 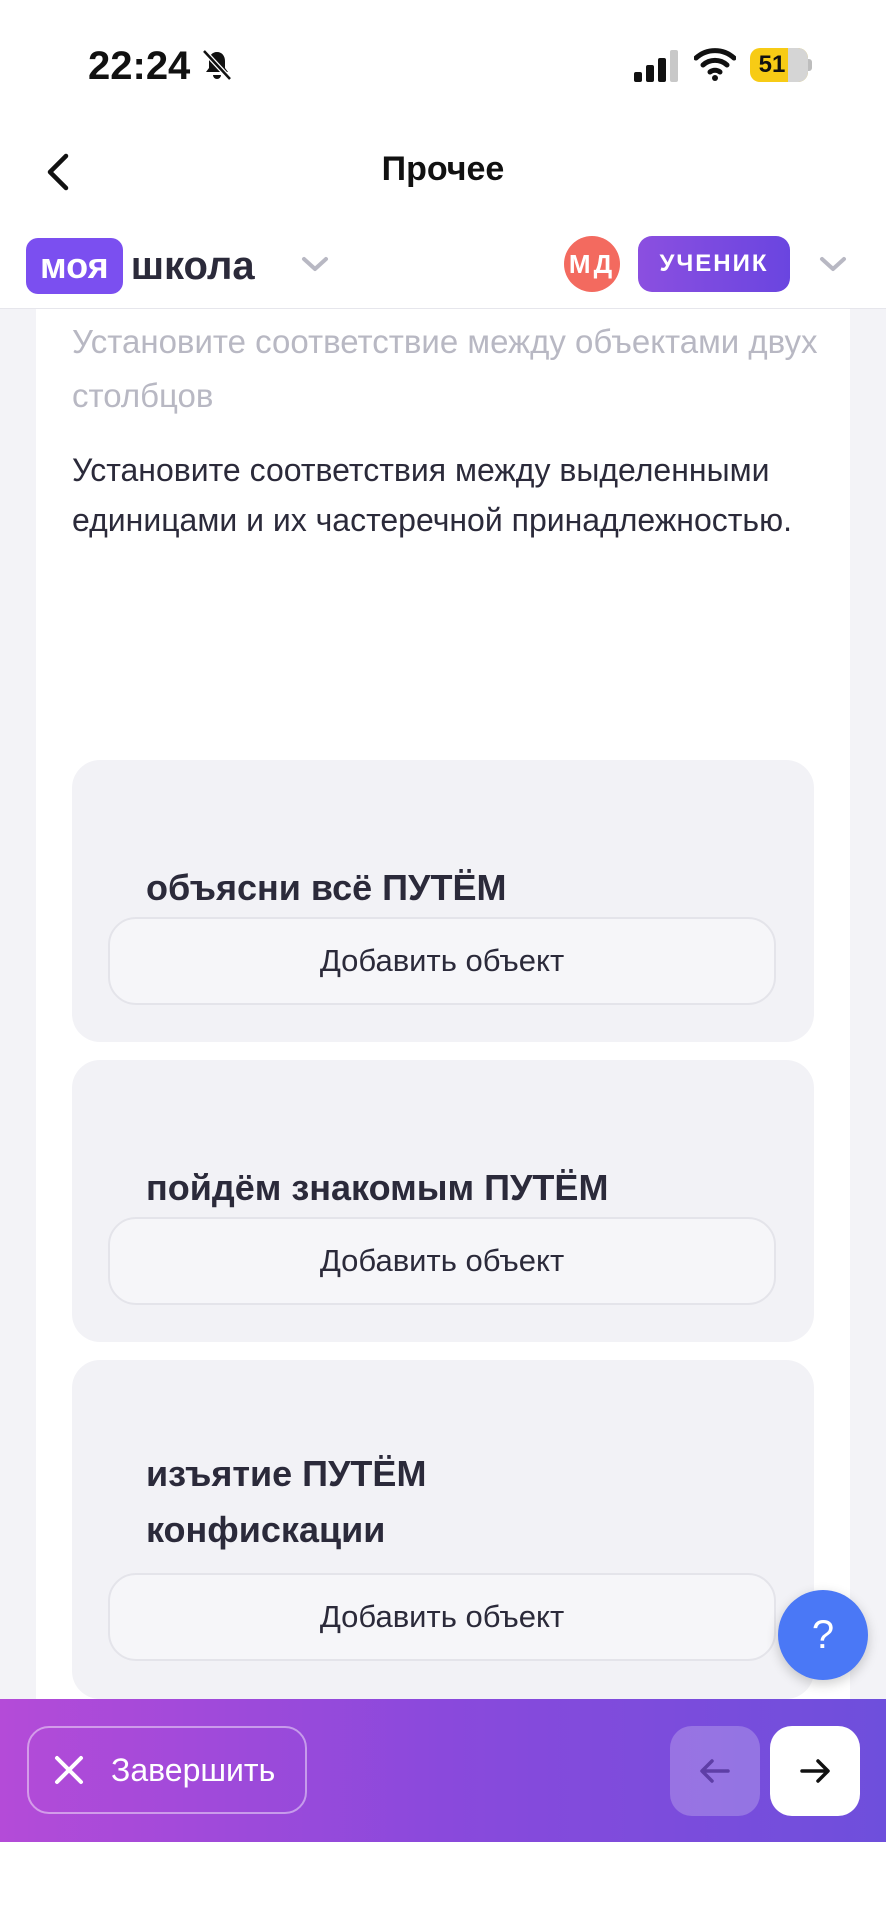 What do you see at coordinates (139, 66) in the screenshot?
I see `status-time: 22:24` at bounding box center [139, 66].